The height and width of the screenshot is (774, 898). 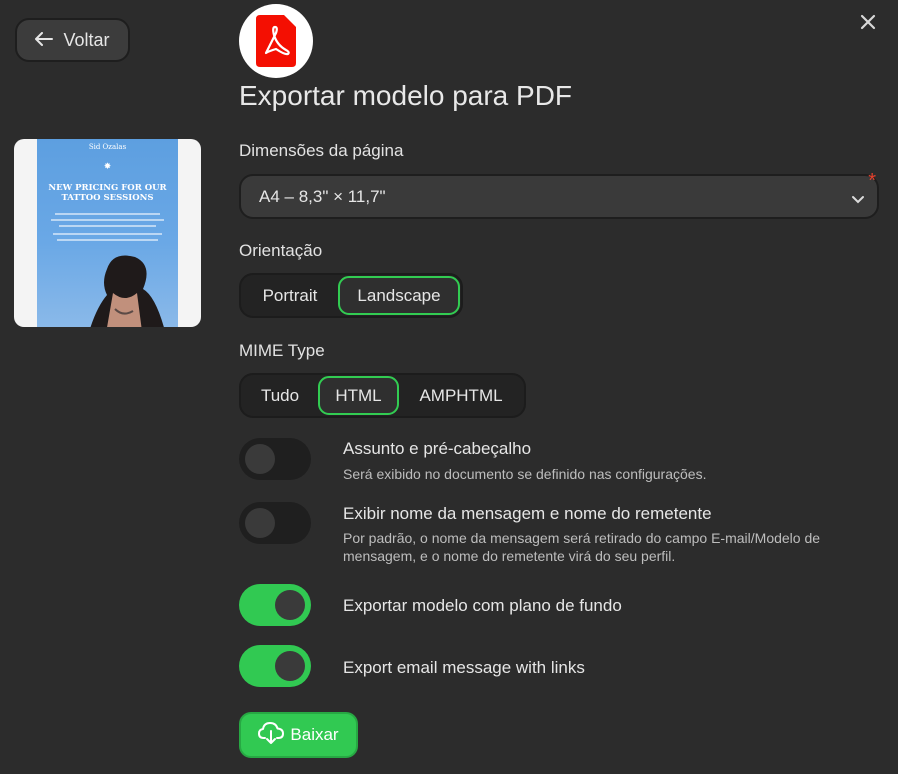 I want to click on mime-html-button: HTML, so click(x=358, y=395).